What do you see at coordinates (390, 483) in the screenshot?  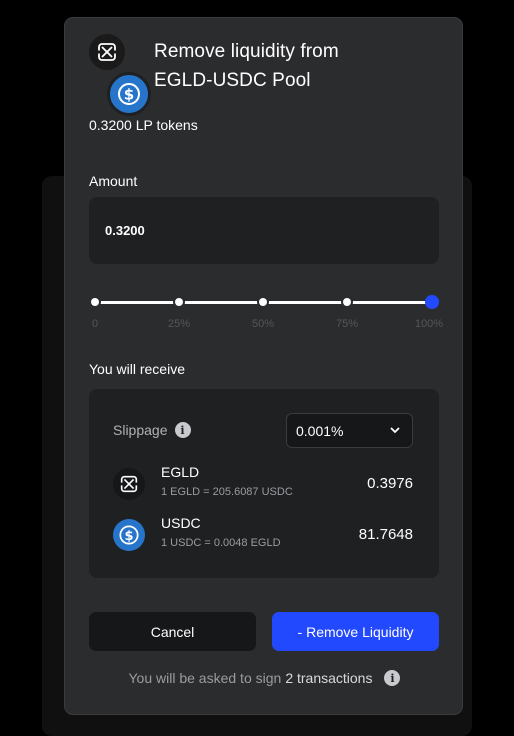 I see `token-amount: 0.3976` at bounding box center [390, 483].